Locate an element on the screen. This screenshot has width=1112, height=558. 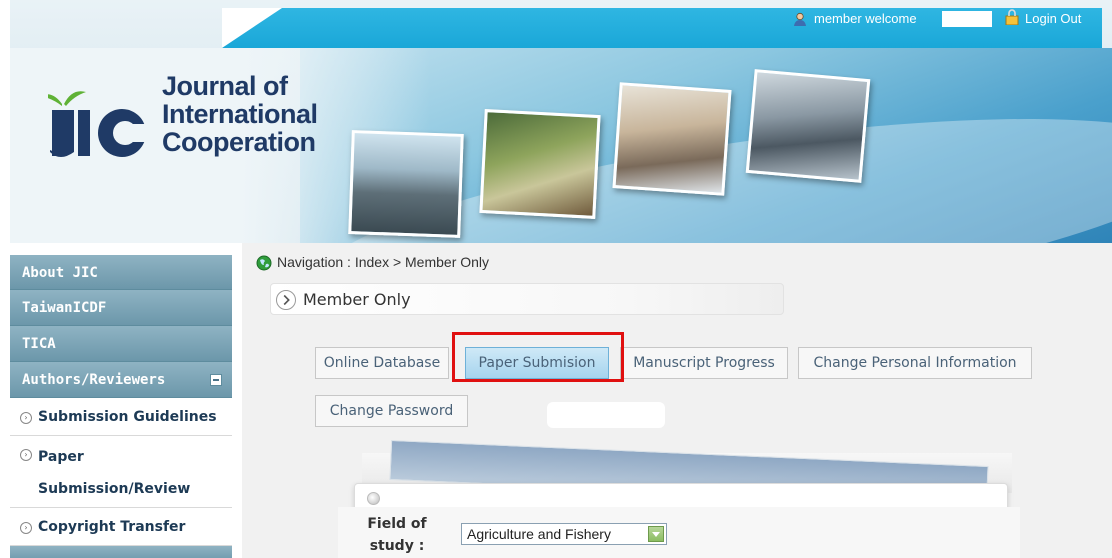
breadcrumb: Navigation : Index > Member Only is located at coordinates (383, 262).